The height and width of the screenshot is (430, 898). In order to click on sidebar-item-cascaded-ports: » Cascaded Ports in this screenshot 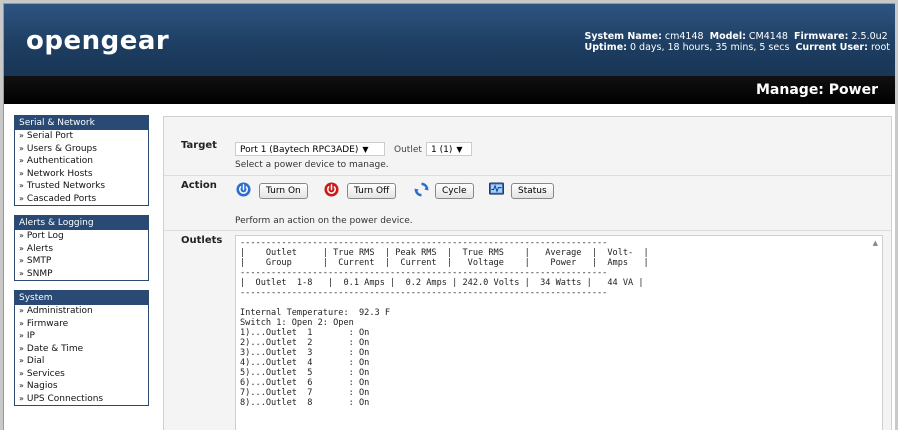, I will do `click(81, 199)`.